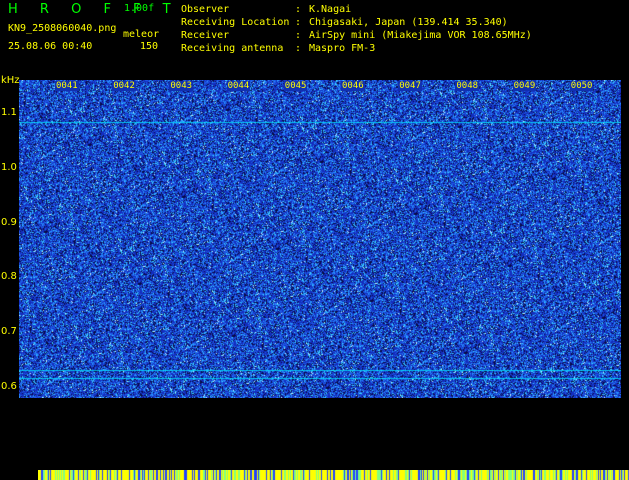 Image resolution: width=629 pixels, height=480 pixels. I want to click on y-tick-label: 0.9, so click(9, 222).